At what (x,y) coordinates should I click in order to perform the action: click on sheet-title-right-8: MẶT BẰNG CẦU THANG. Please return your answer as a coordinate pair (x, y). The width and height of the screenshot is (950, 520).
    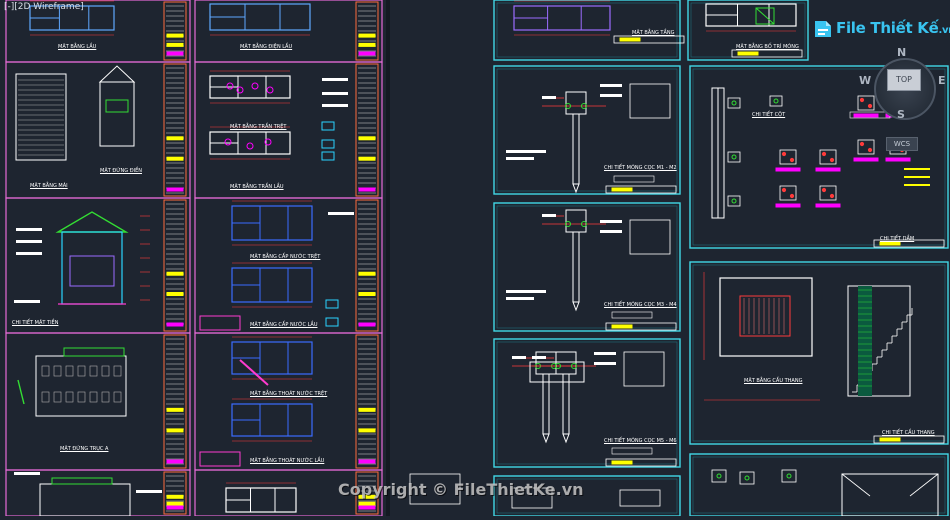
    Looking at the image, I should click on (773, 381).